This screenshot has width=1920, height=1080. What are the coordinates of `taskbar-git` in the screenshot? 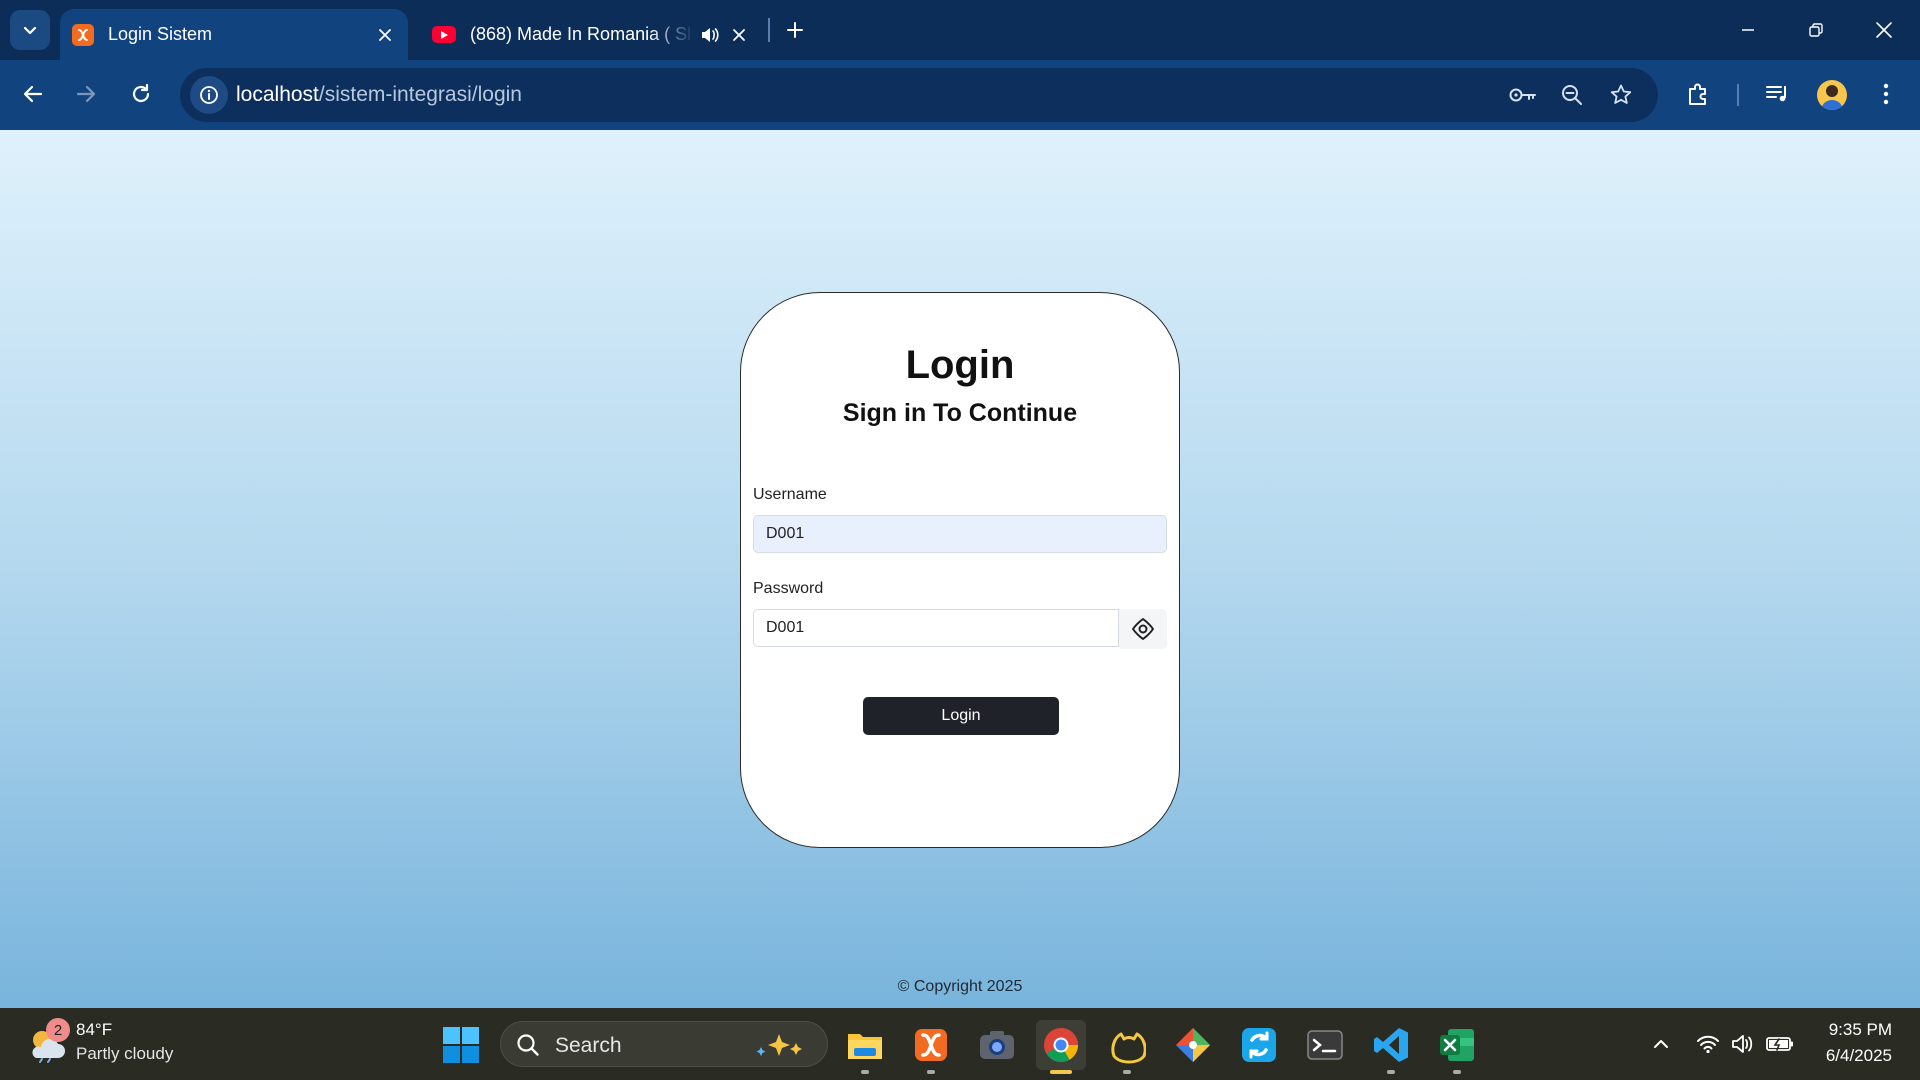 It's located at (1193, 1045).